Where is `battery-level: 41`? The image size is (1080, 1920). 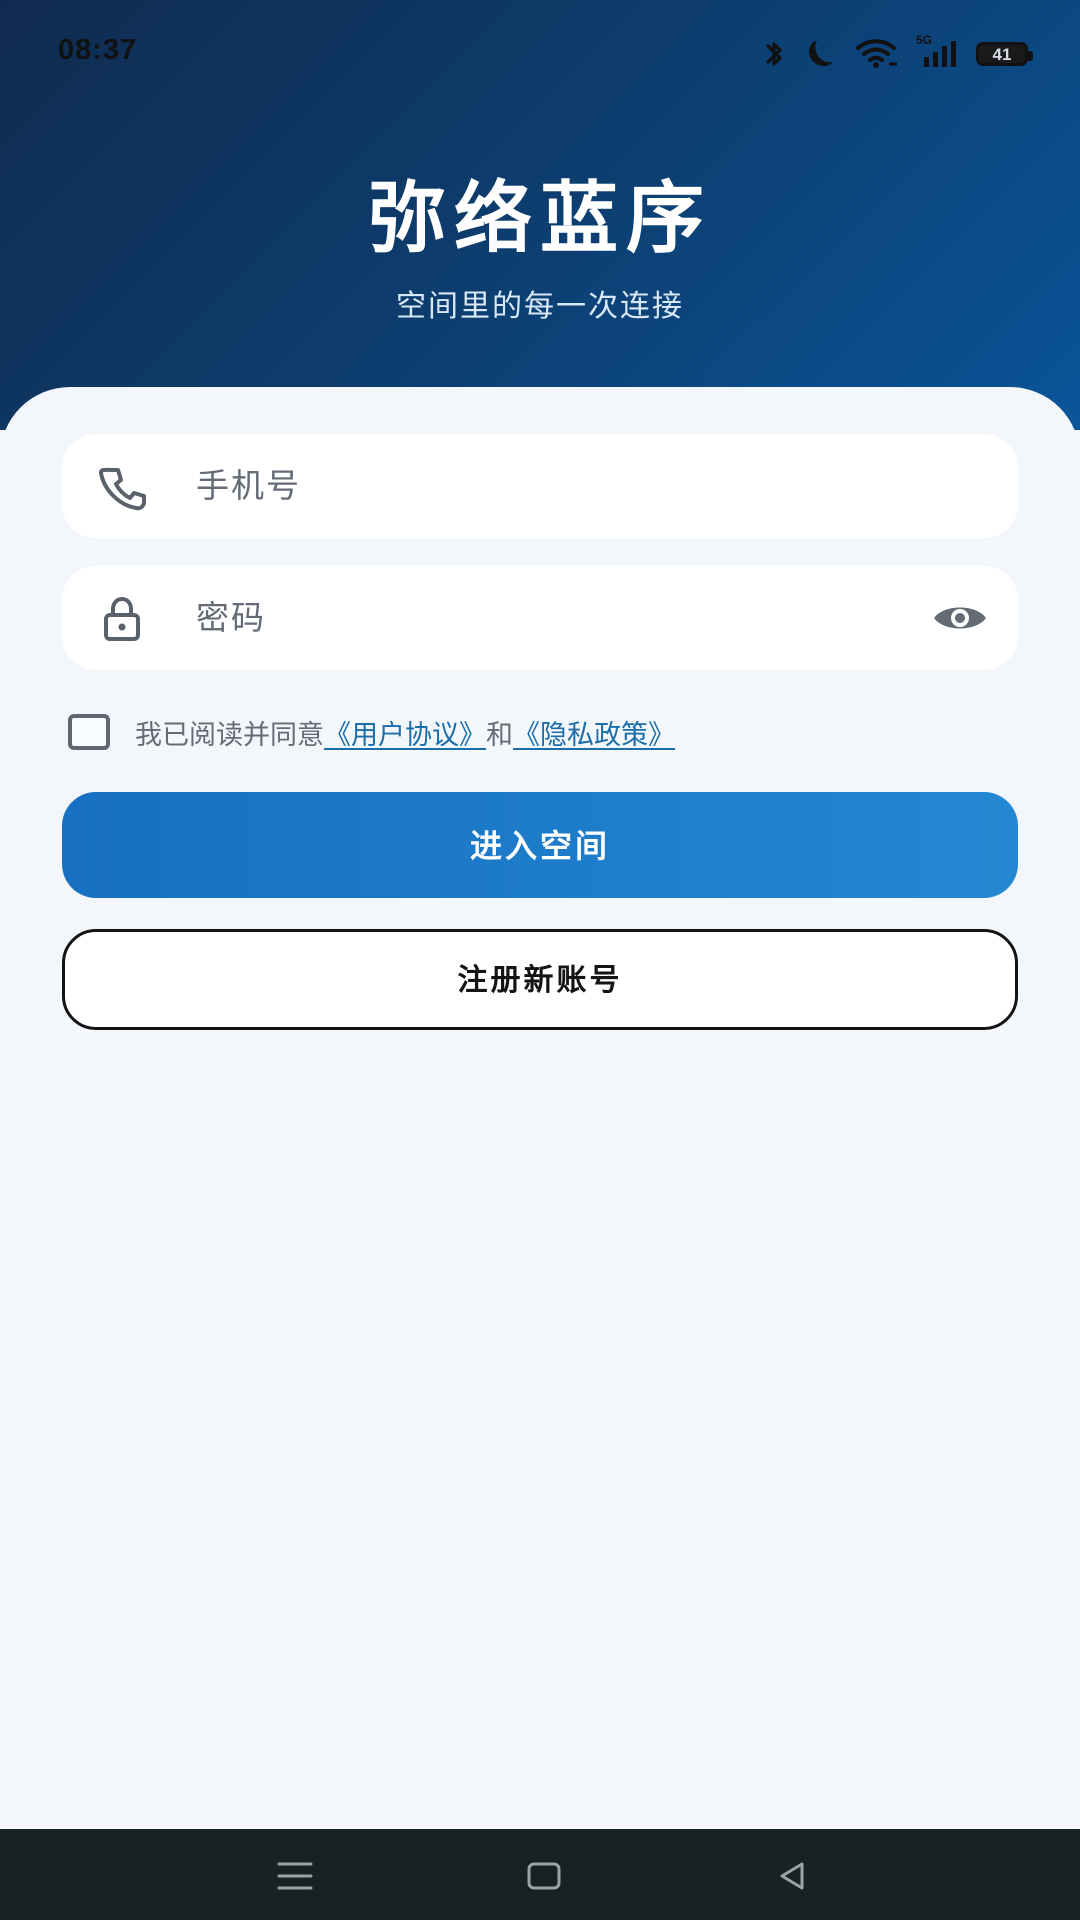 battery-level: 41 is located at coordinates (1002, 54).